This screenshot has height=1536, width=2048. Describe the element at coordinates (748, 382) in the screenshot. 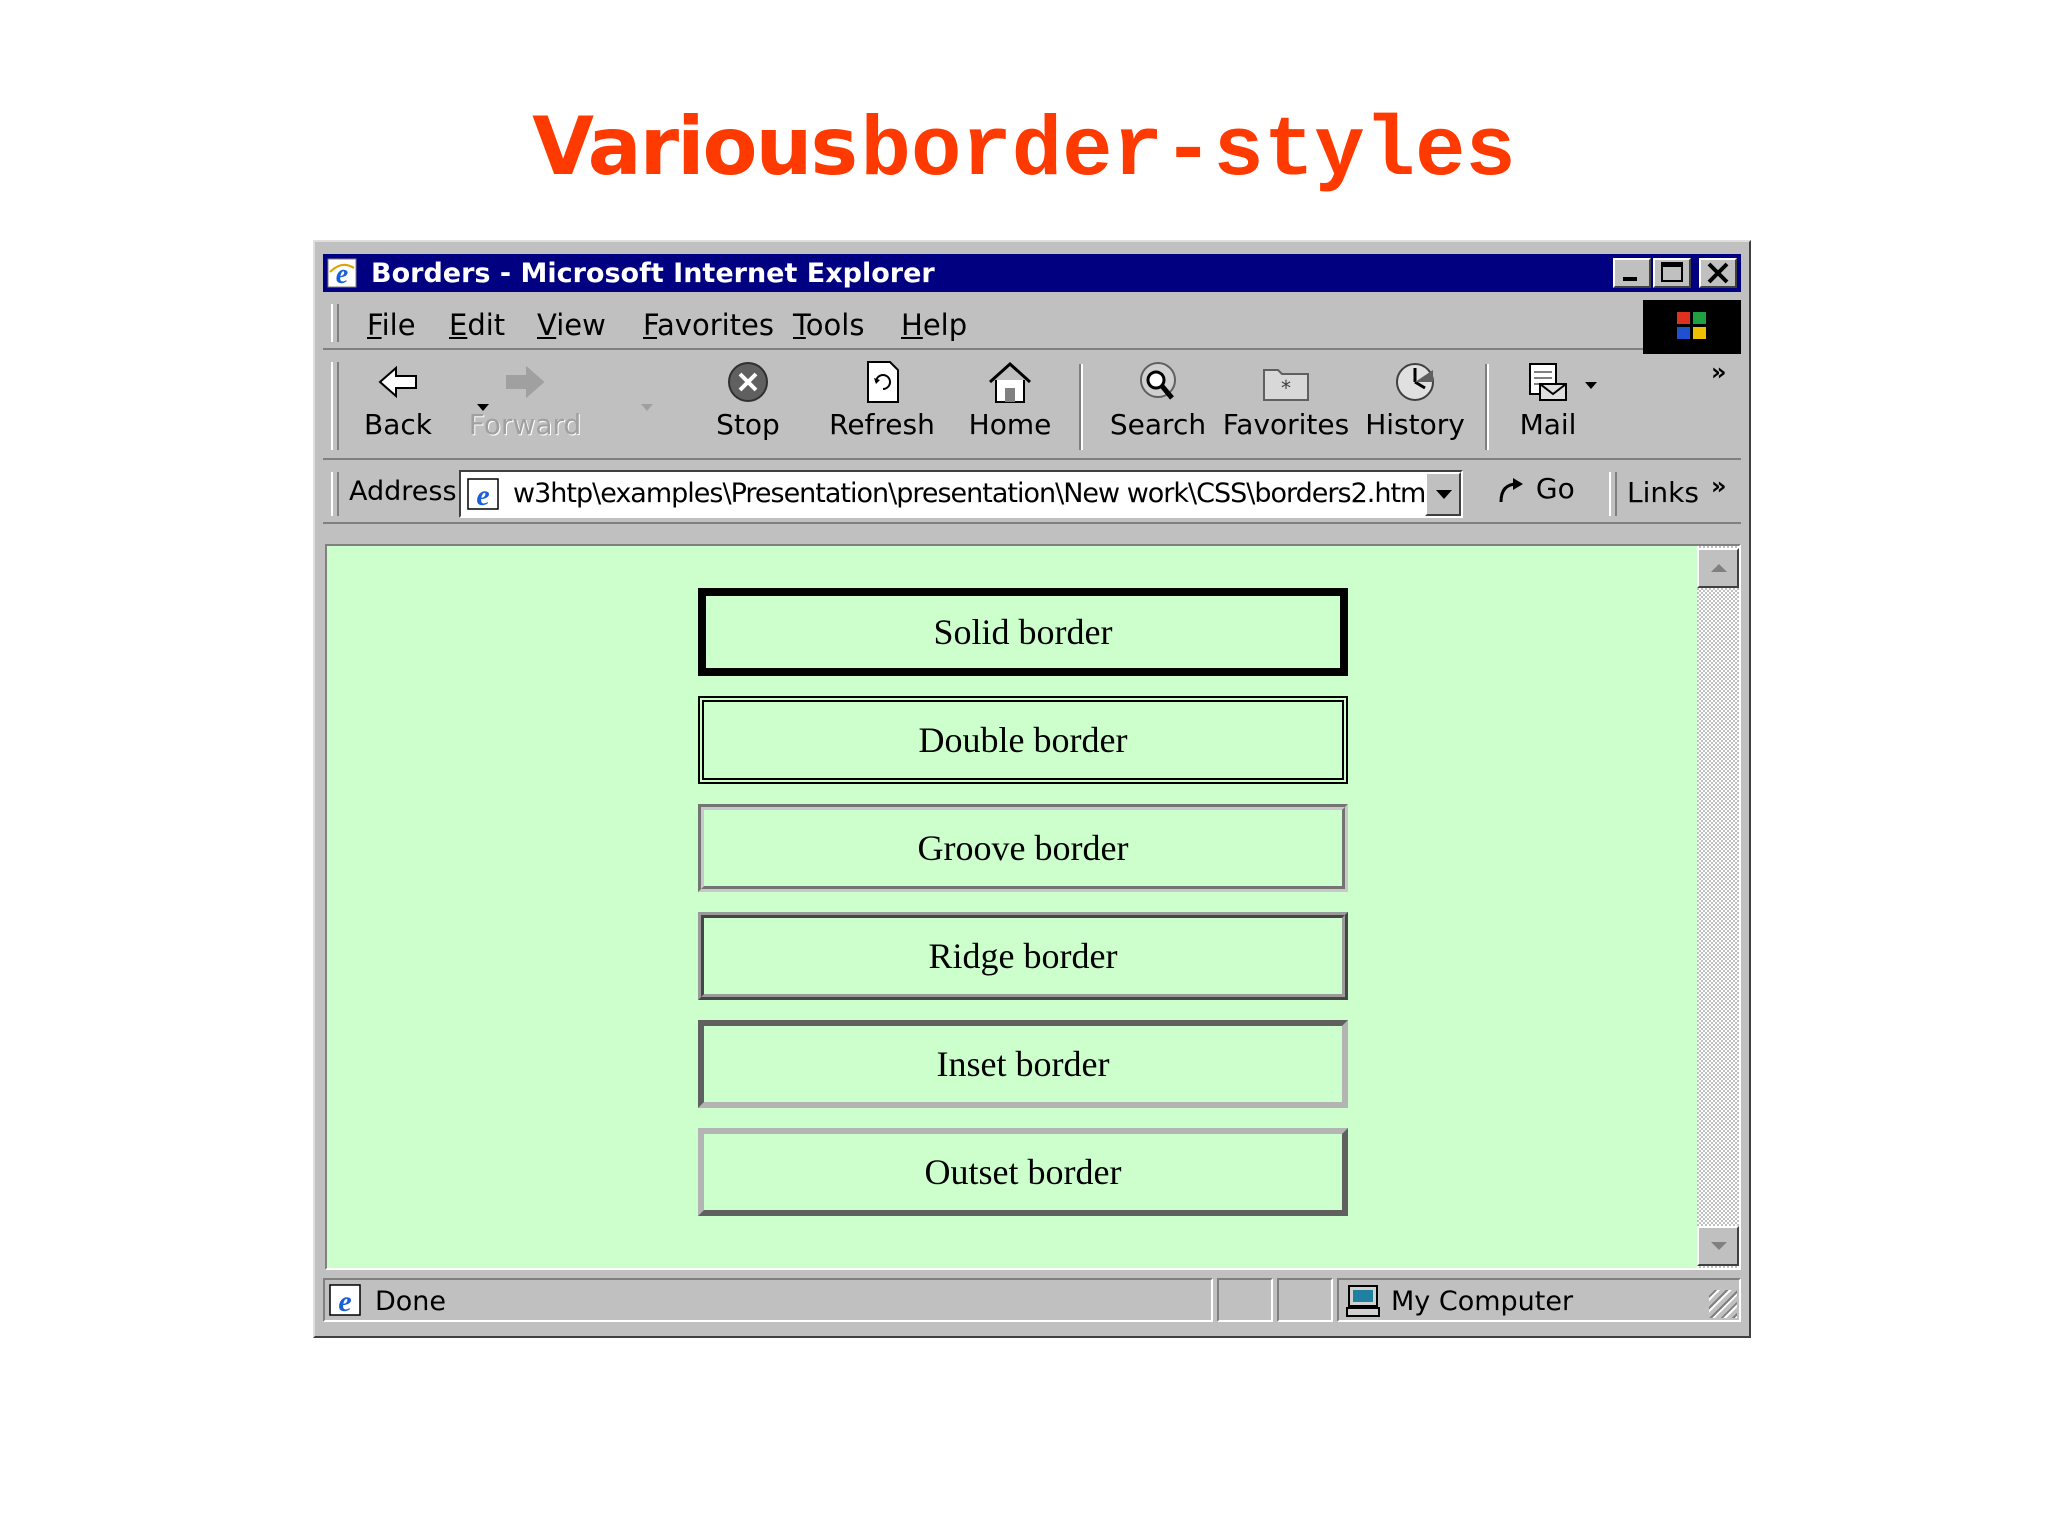

I see `stop-icon` at that location.